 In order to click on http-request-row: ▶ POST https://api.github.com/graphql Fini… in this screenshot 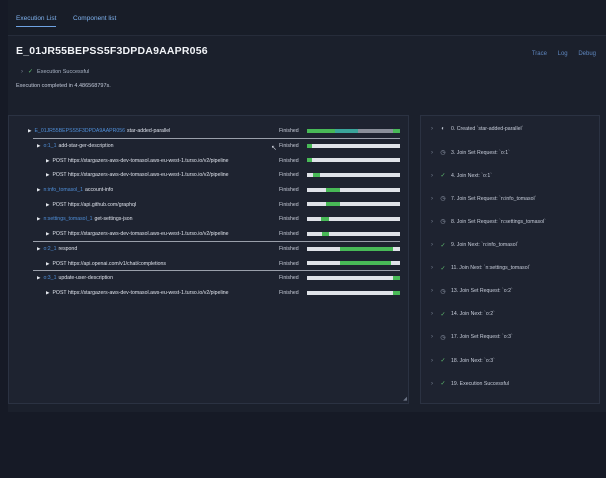, I will do `click(208, 204)`.